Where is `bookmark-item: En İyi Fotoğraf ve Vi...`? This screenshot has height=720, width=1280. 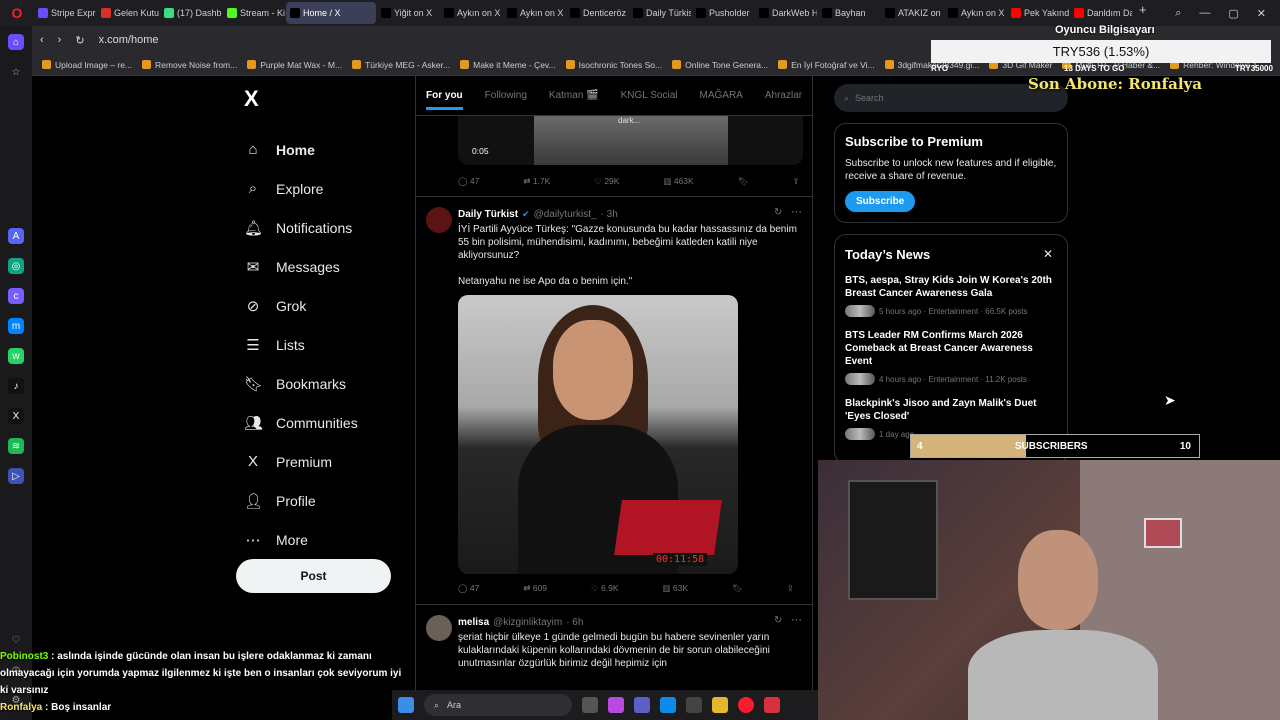 bookmark-item: En İyi Fotoğraf ve Vi... is located at coordinates (826, 65).